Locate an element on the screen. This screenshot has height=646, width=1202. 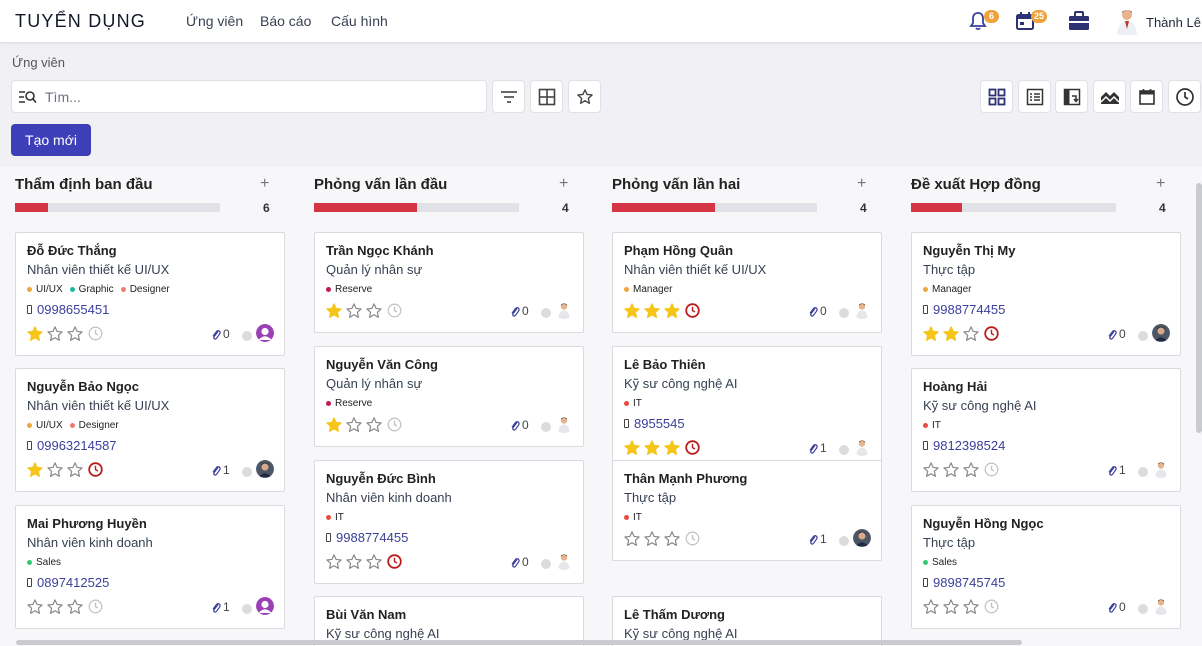
candidate-card: Lê Bảo Thiên Kỹ sư công nghệ AI IT 8955545 1 is located at coordinates (747, 408).